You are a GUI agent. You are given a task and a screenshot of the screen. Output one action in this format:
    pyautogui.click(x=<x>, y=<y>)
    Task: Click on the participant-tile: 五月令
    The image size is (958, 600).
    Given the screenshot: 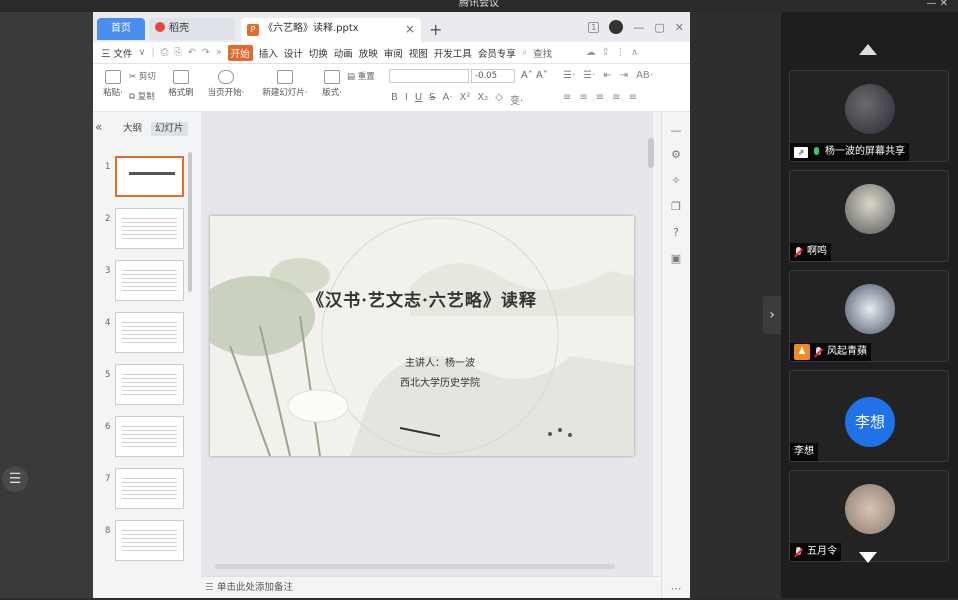 What is the action you would take?
    pyautogui.click(x=869, y=516)
    